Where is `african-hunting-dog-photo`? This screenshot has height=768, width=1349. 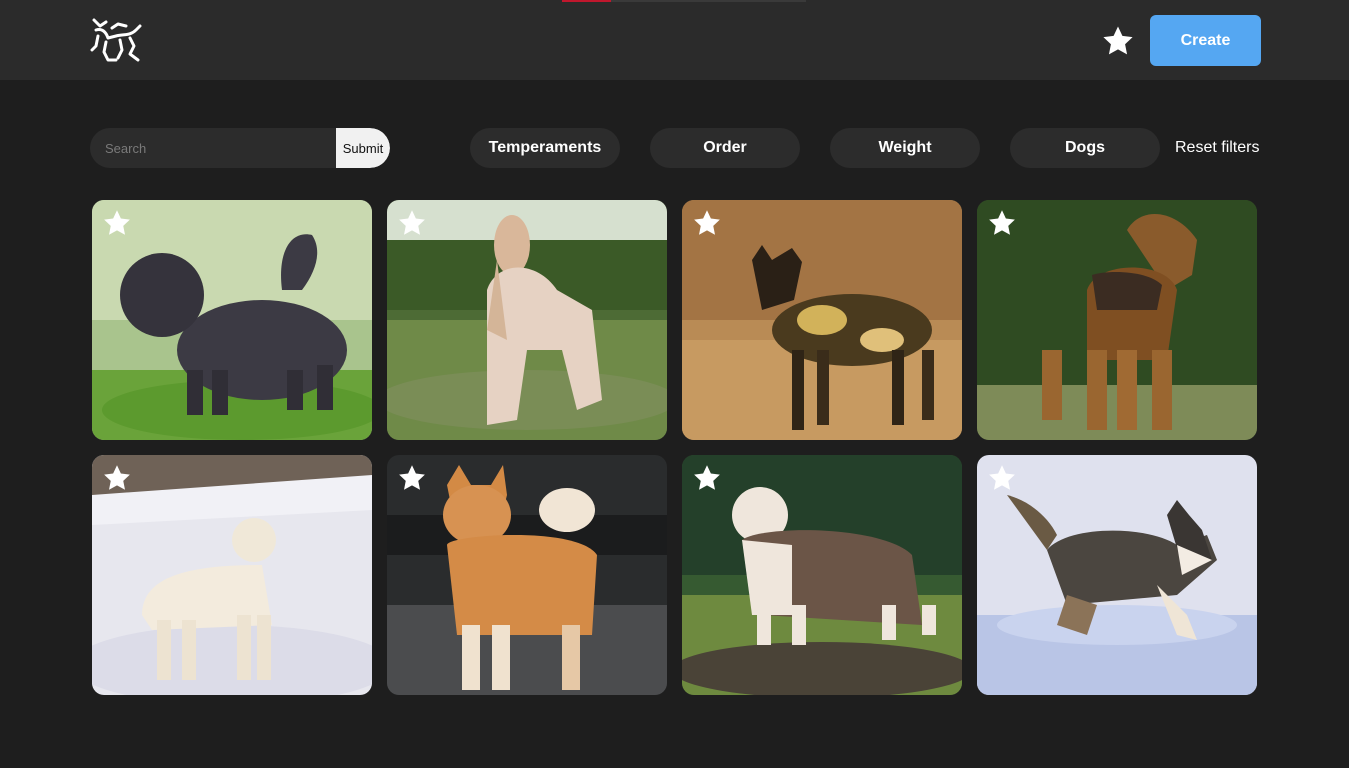 african-hunting-dog-photo is located at coordinates (822, 320).